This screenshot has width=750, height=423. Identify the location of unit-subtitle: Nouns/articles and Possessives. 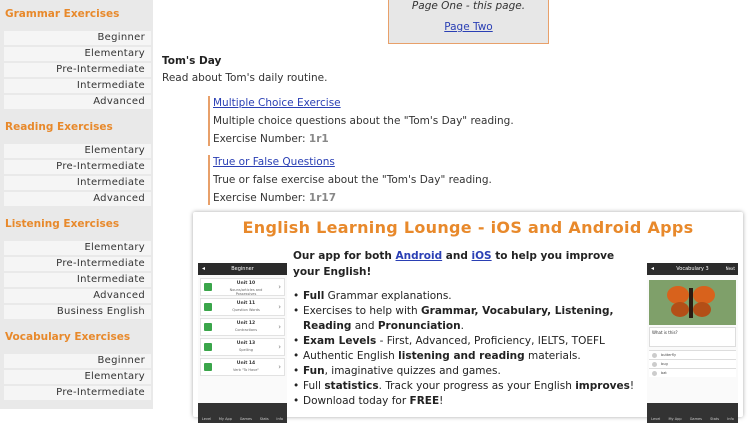
(246, 292).